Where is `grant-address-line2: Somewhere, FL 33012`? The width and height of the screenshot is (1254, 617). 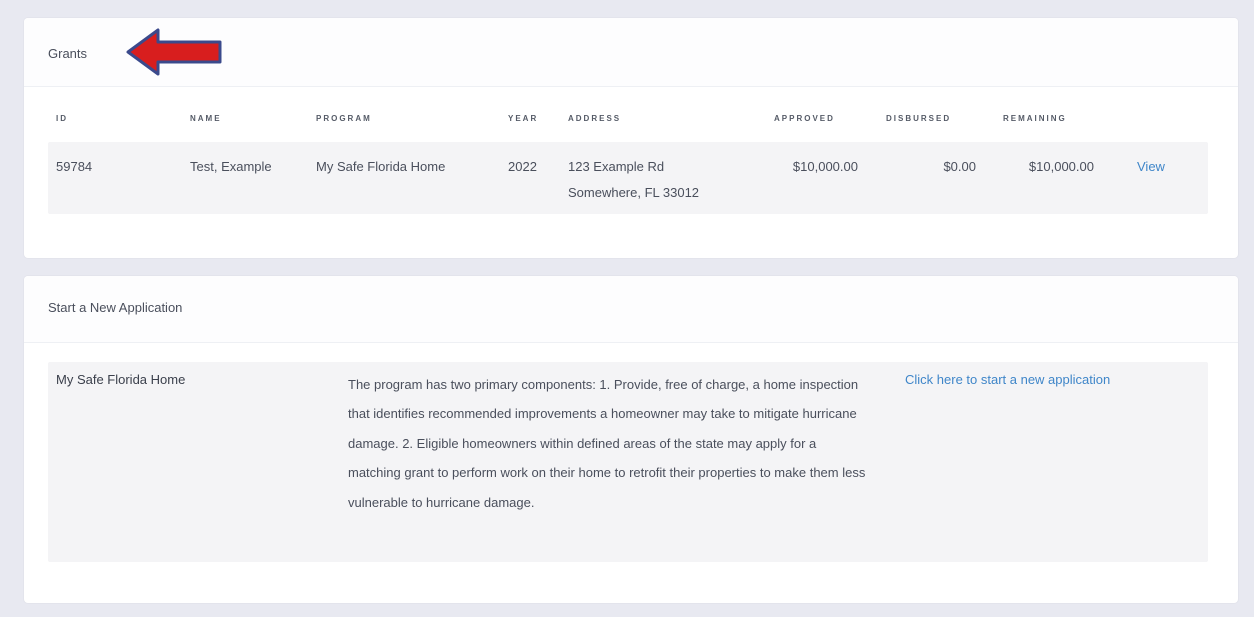
grant-address-line2: Somewhere, FL 33012 is located at coordinates (634, 192).